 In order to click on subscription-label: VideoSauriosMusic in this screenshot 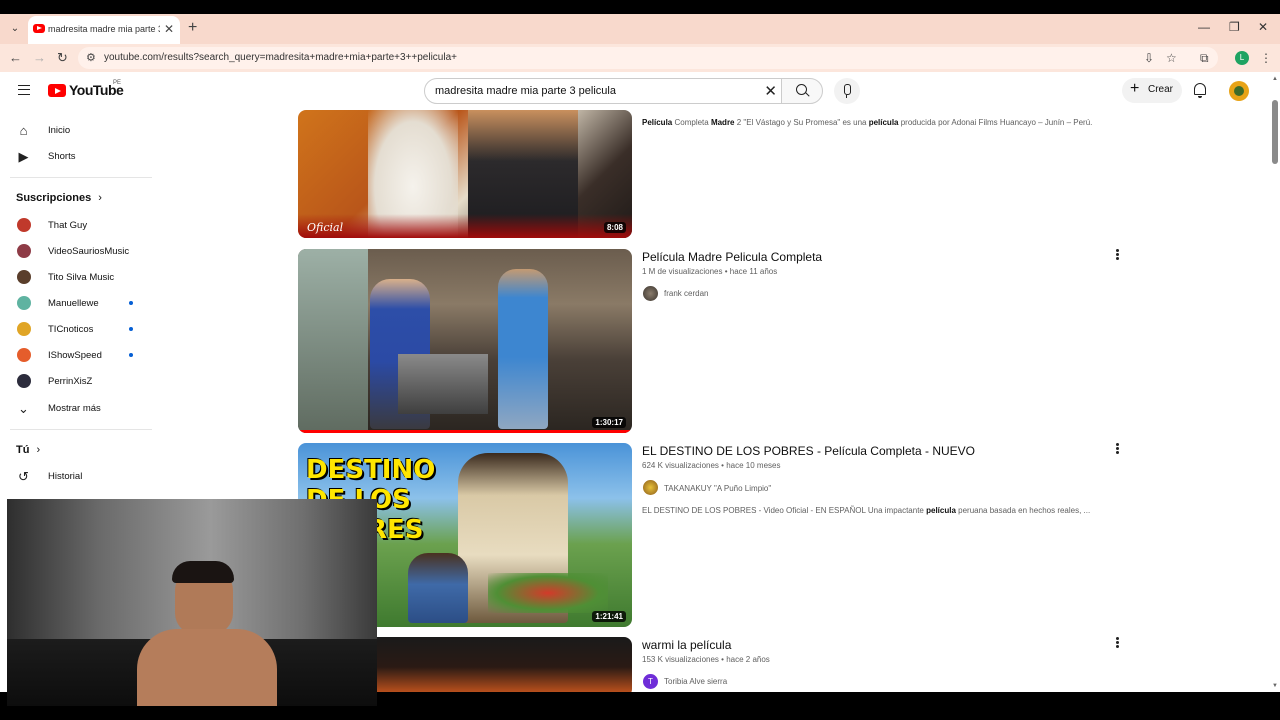, I will do `click(89, 251)`.